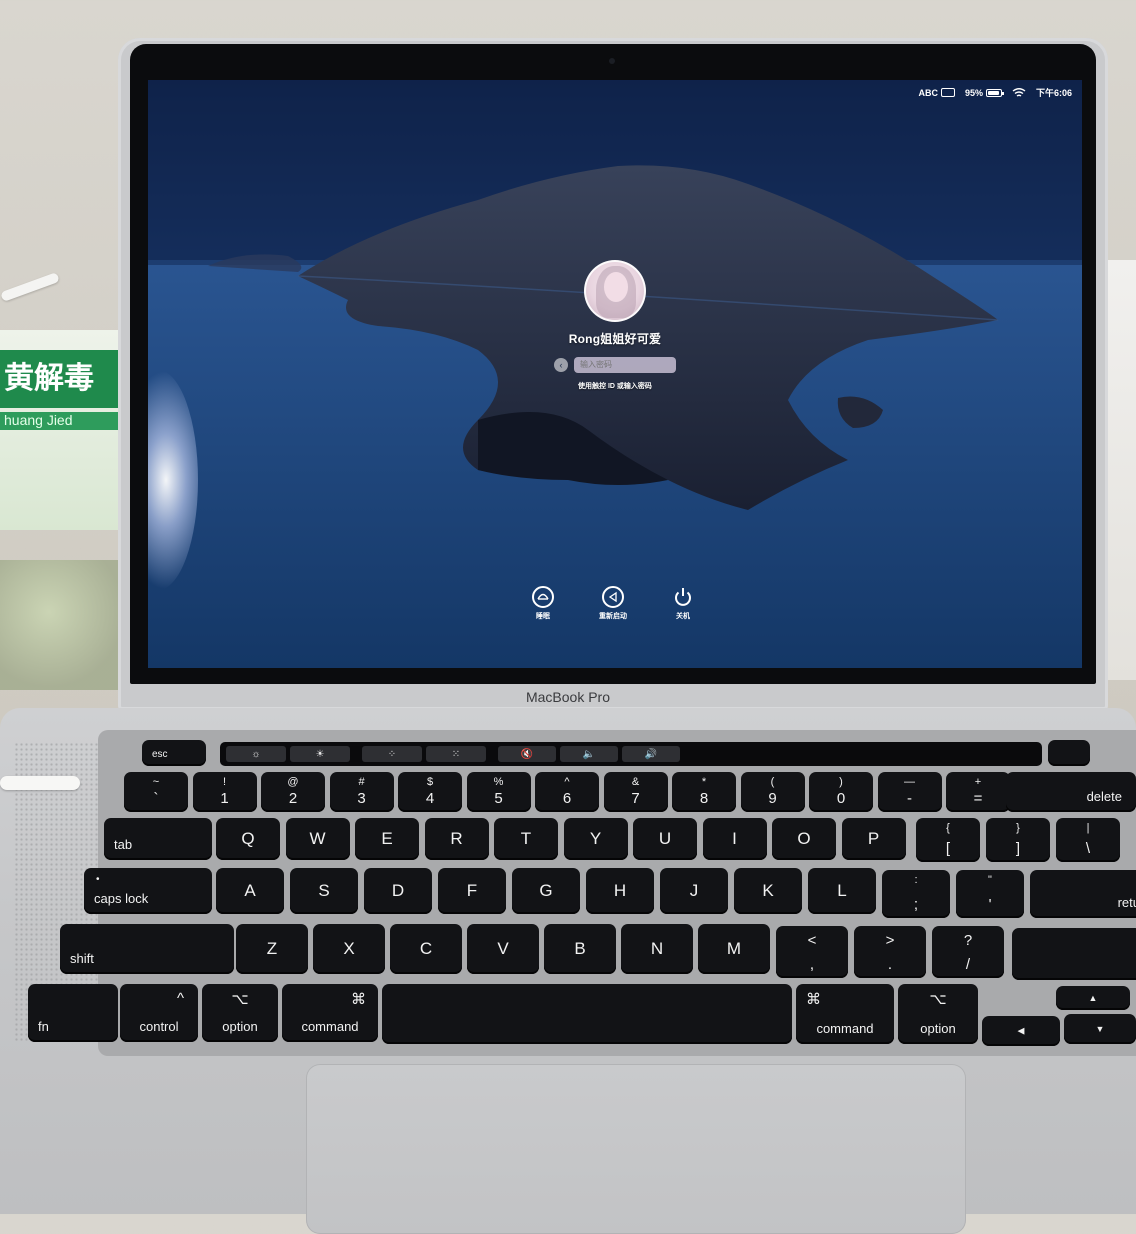 The height and width of the screenshot is (1234, 1136). Describe the element at coordinates (426, 949) in the screenshot. I see `key-letter-c: C` at that location.